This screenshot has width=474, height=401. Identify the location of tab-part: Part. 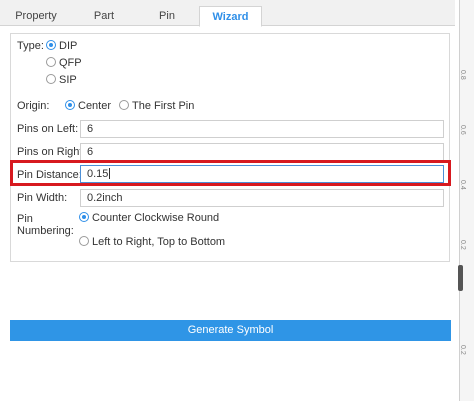
(104, 16).